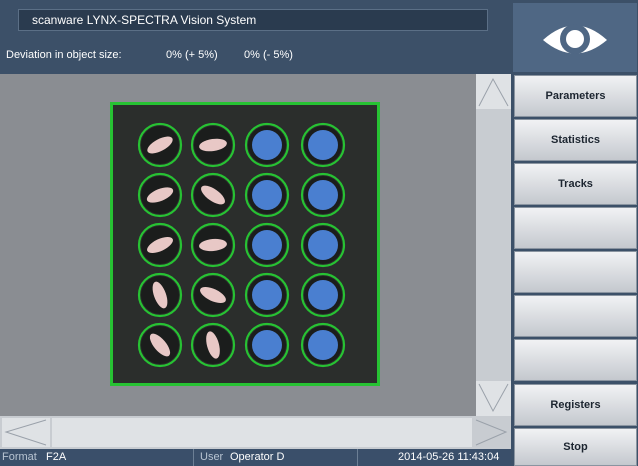 This screenshot has height=466, width=638. Describe the element at coordinates (64, 55) in the screenshot. I see `deviation-label: Deviation in object size:` at that location.